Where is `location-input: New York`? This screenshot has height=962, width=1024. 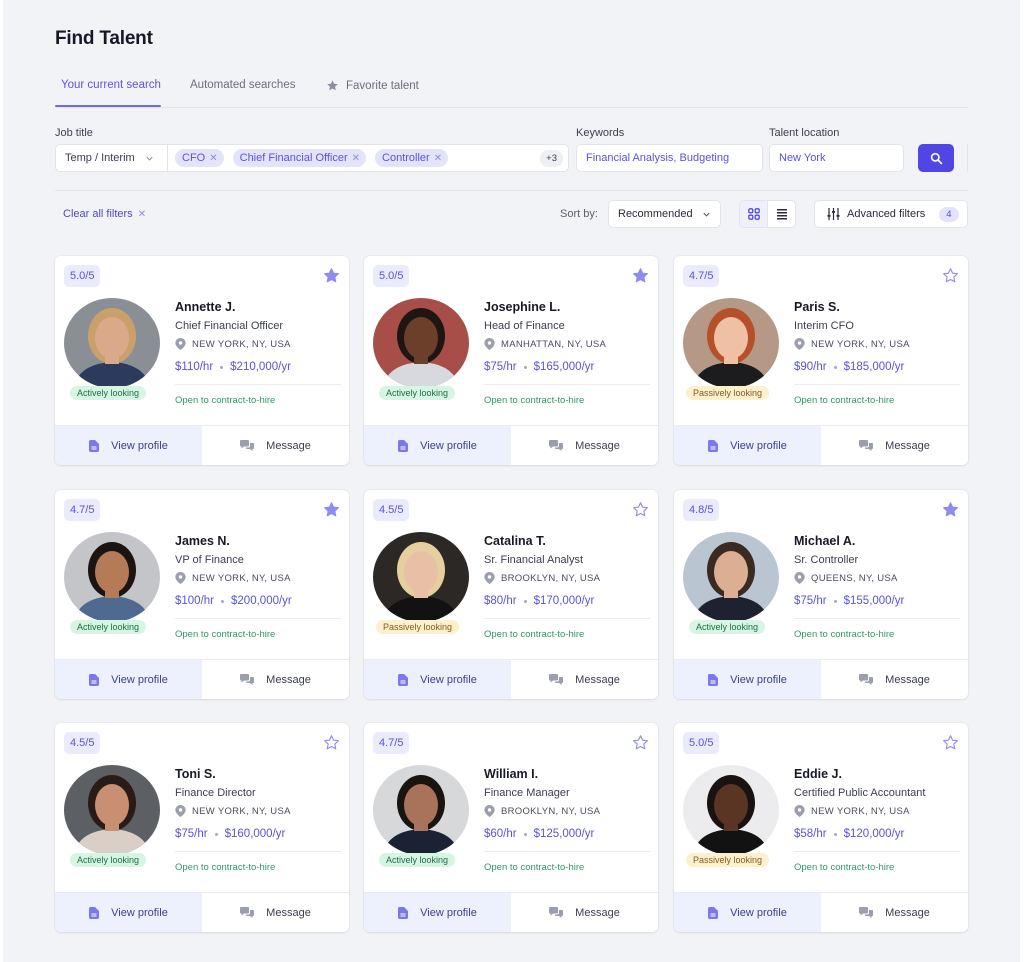
location-input: New York is located at coordinates (836, 158).